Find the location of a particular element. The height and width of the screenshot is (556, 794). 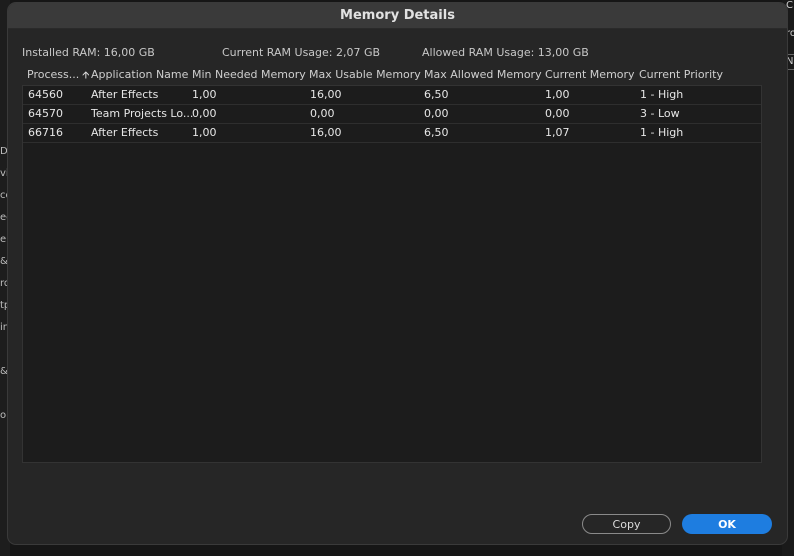

column-header-application-name: Application Name is located at coordinates (139, 74).